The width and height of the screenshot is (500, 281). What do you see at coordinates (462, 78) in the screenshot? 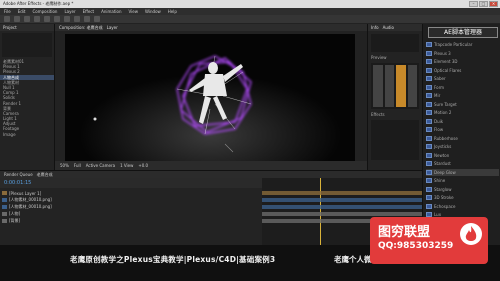
I see `script-item: Saber` at bounding box center [462, 78].